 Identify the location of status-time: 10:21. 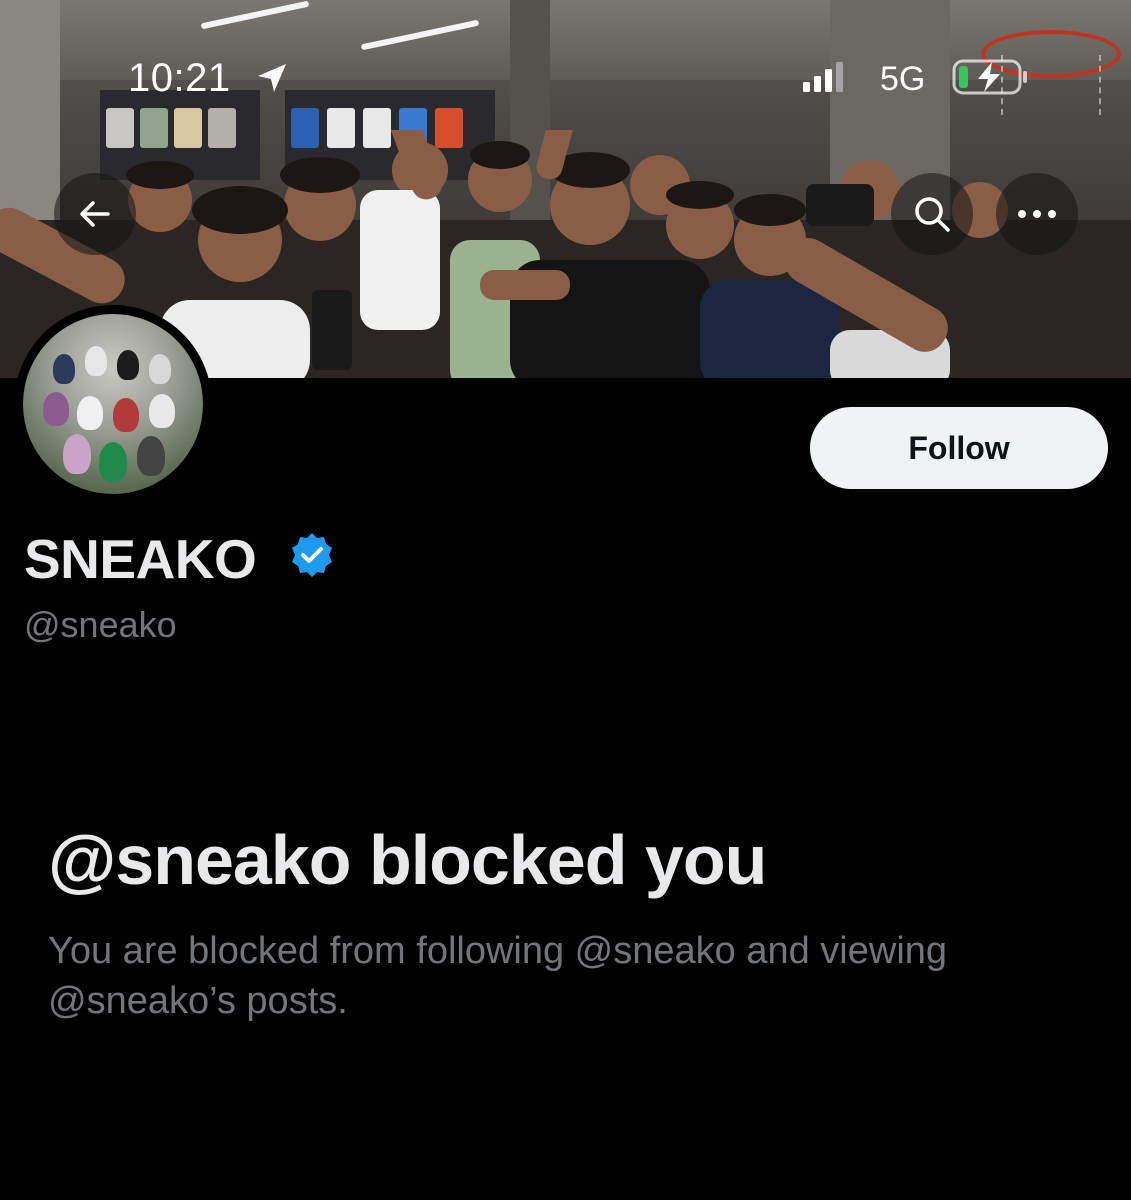
(179, 78).